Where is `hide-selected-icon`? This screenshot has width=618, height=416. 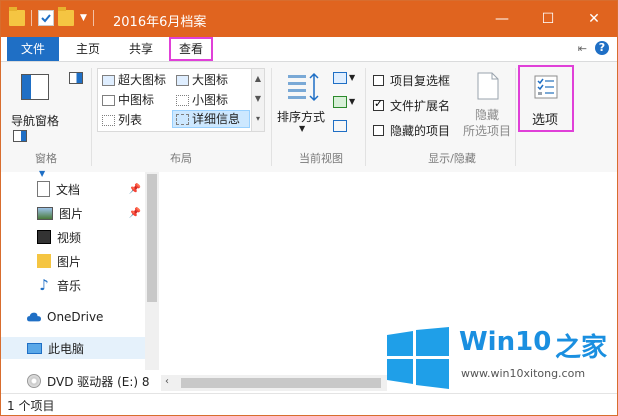
hide-selected-icon is located at coordinates (488, 86).